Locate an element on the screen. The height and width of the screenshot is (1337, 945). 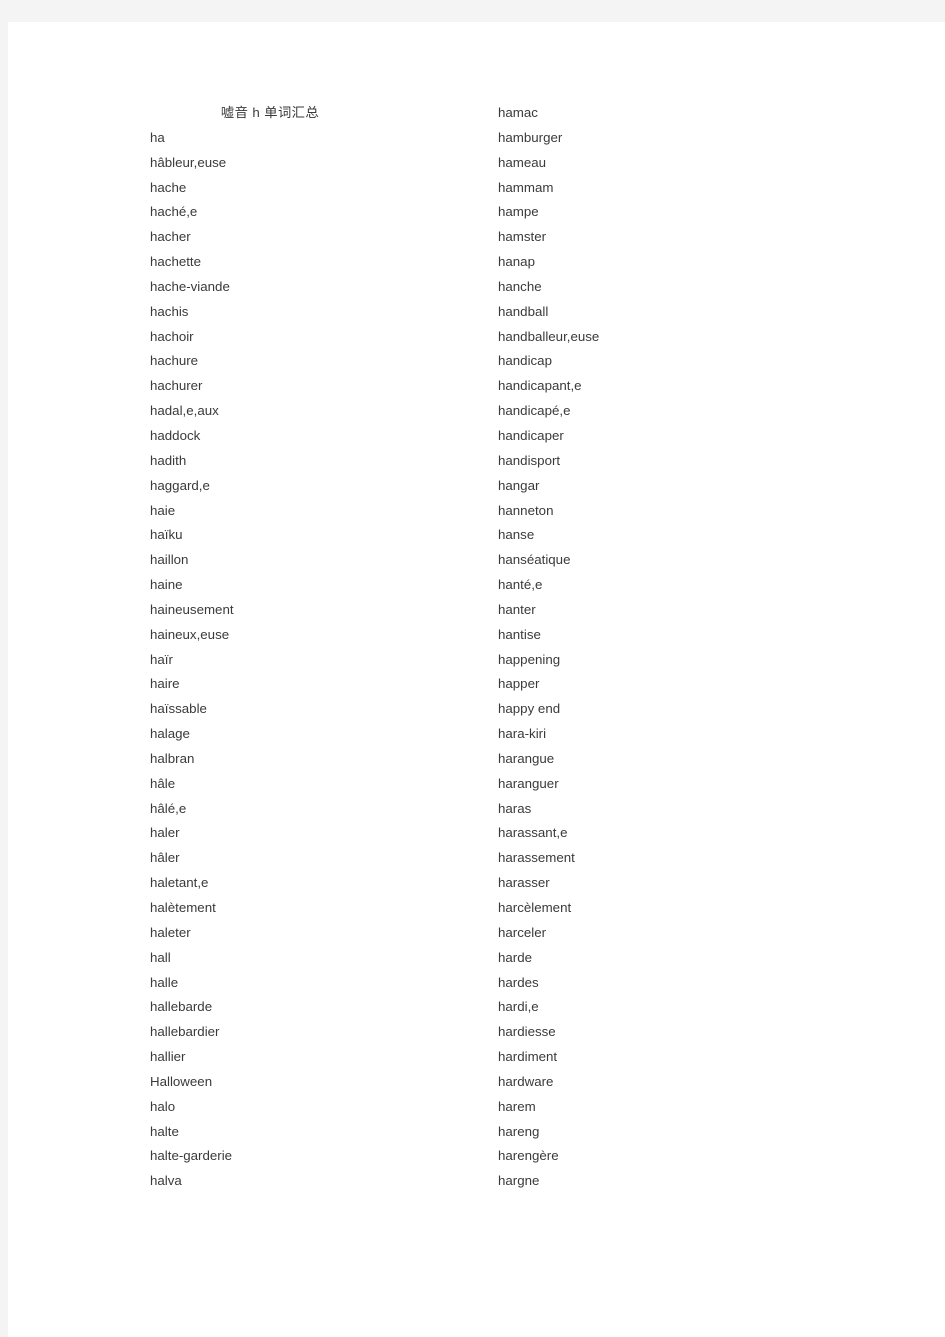
word-entry: halte-garderie is located at coordinates (191, 1156).